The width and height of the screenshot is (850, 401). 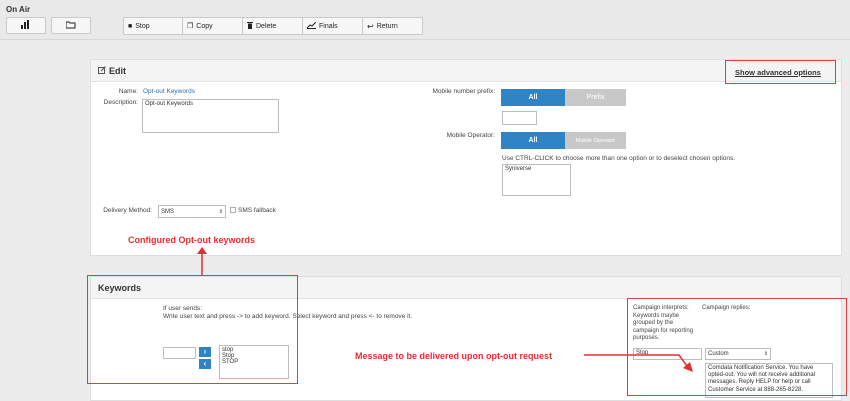 I want to click on delivery-method-select: SMS ⇕, so click(x=192, y=211).